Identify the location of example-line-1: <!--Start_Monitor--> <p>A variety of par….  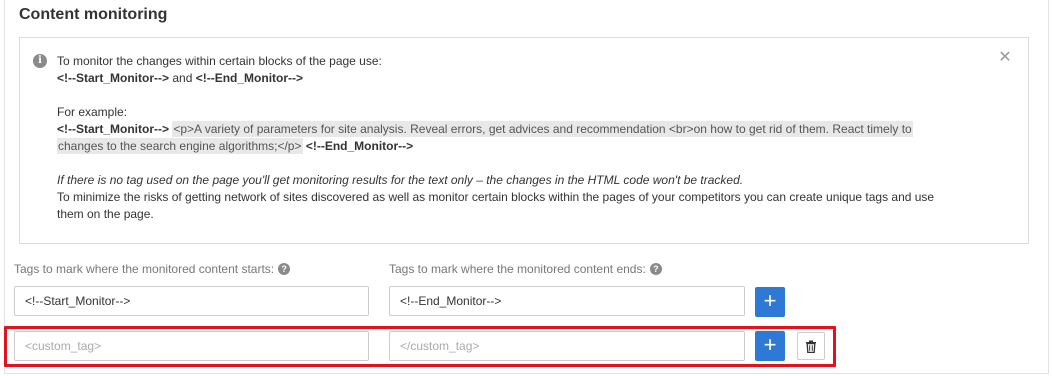
(527, 129).